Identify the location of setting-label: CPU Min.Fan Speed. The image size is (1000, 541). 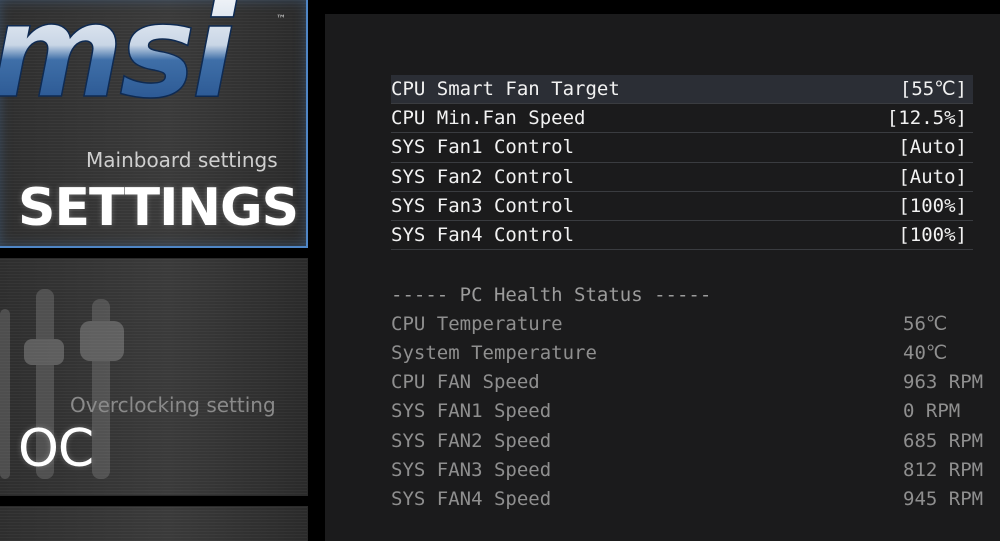
(488, 118).